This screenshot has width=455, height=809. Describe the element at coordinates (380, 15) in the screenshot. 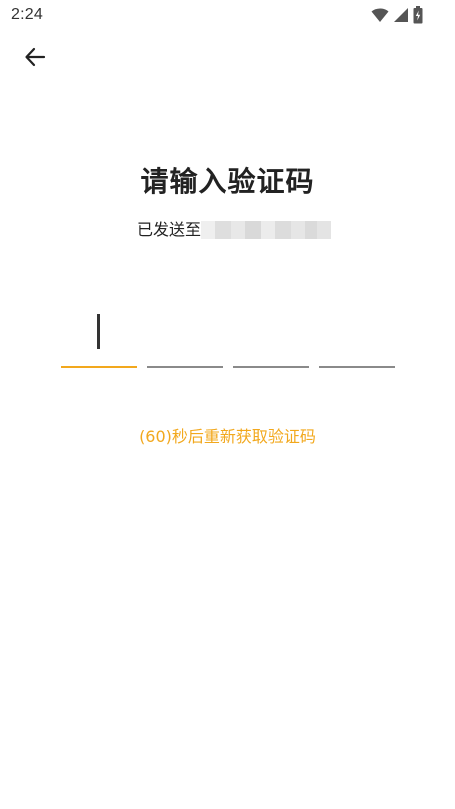

I see `wifi-icon` at that location.